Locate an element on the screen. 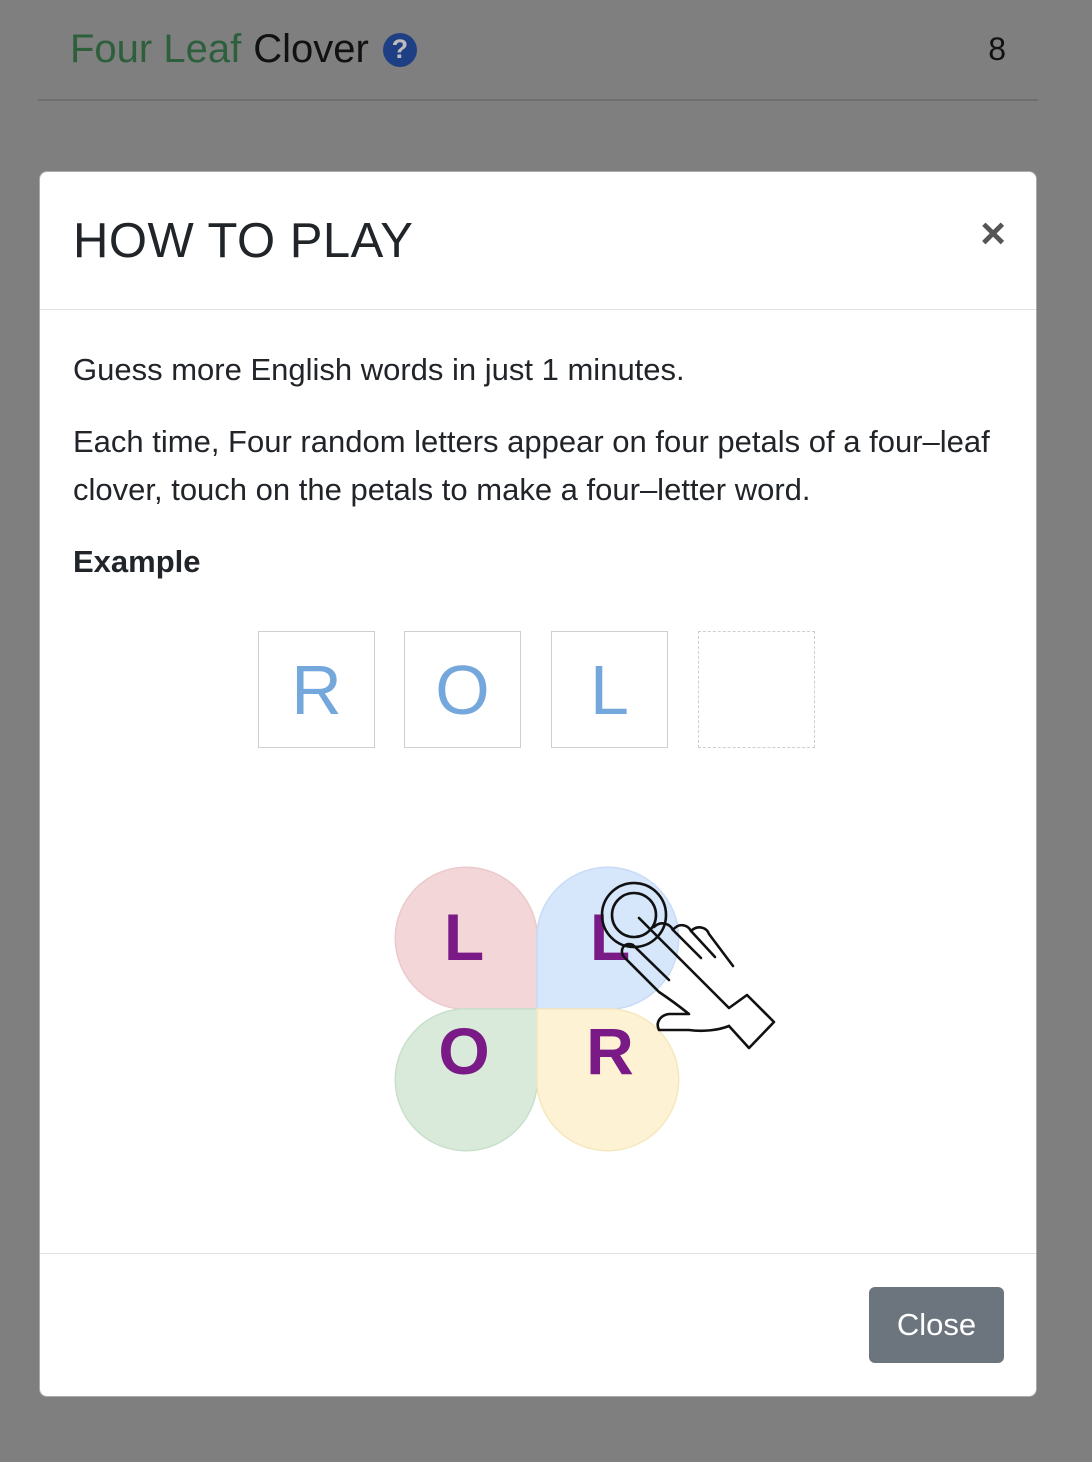 This screenshot has width=1092, height=1462. close-button: Close is located at coordinates (936, 1325).